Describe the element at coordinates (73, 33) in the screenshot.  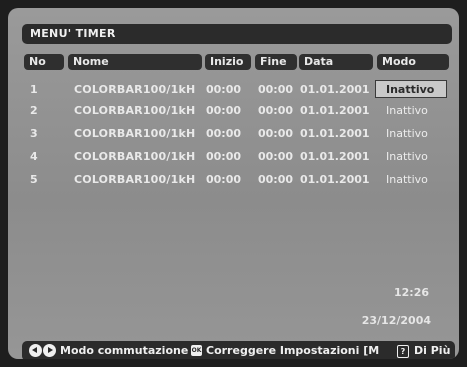
I see `menu-title: MENU' TIMER` at that location.